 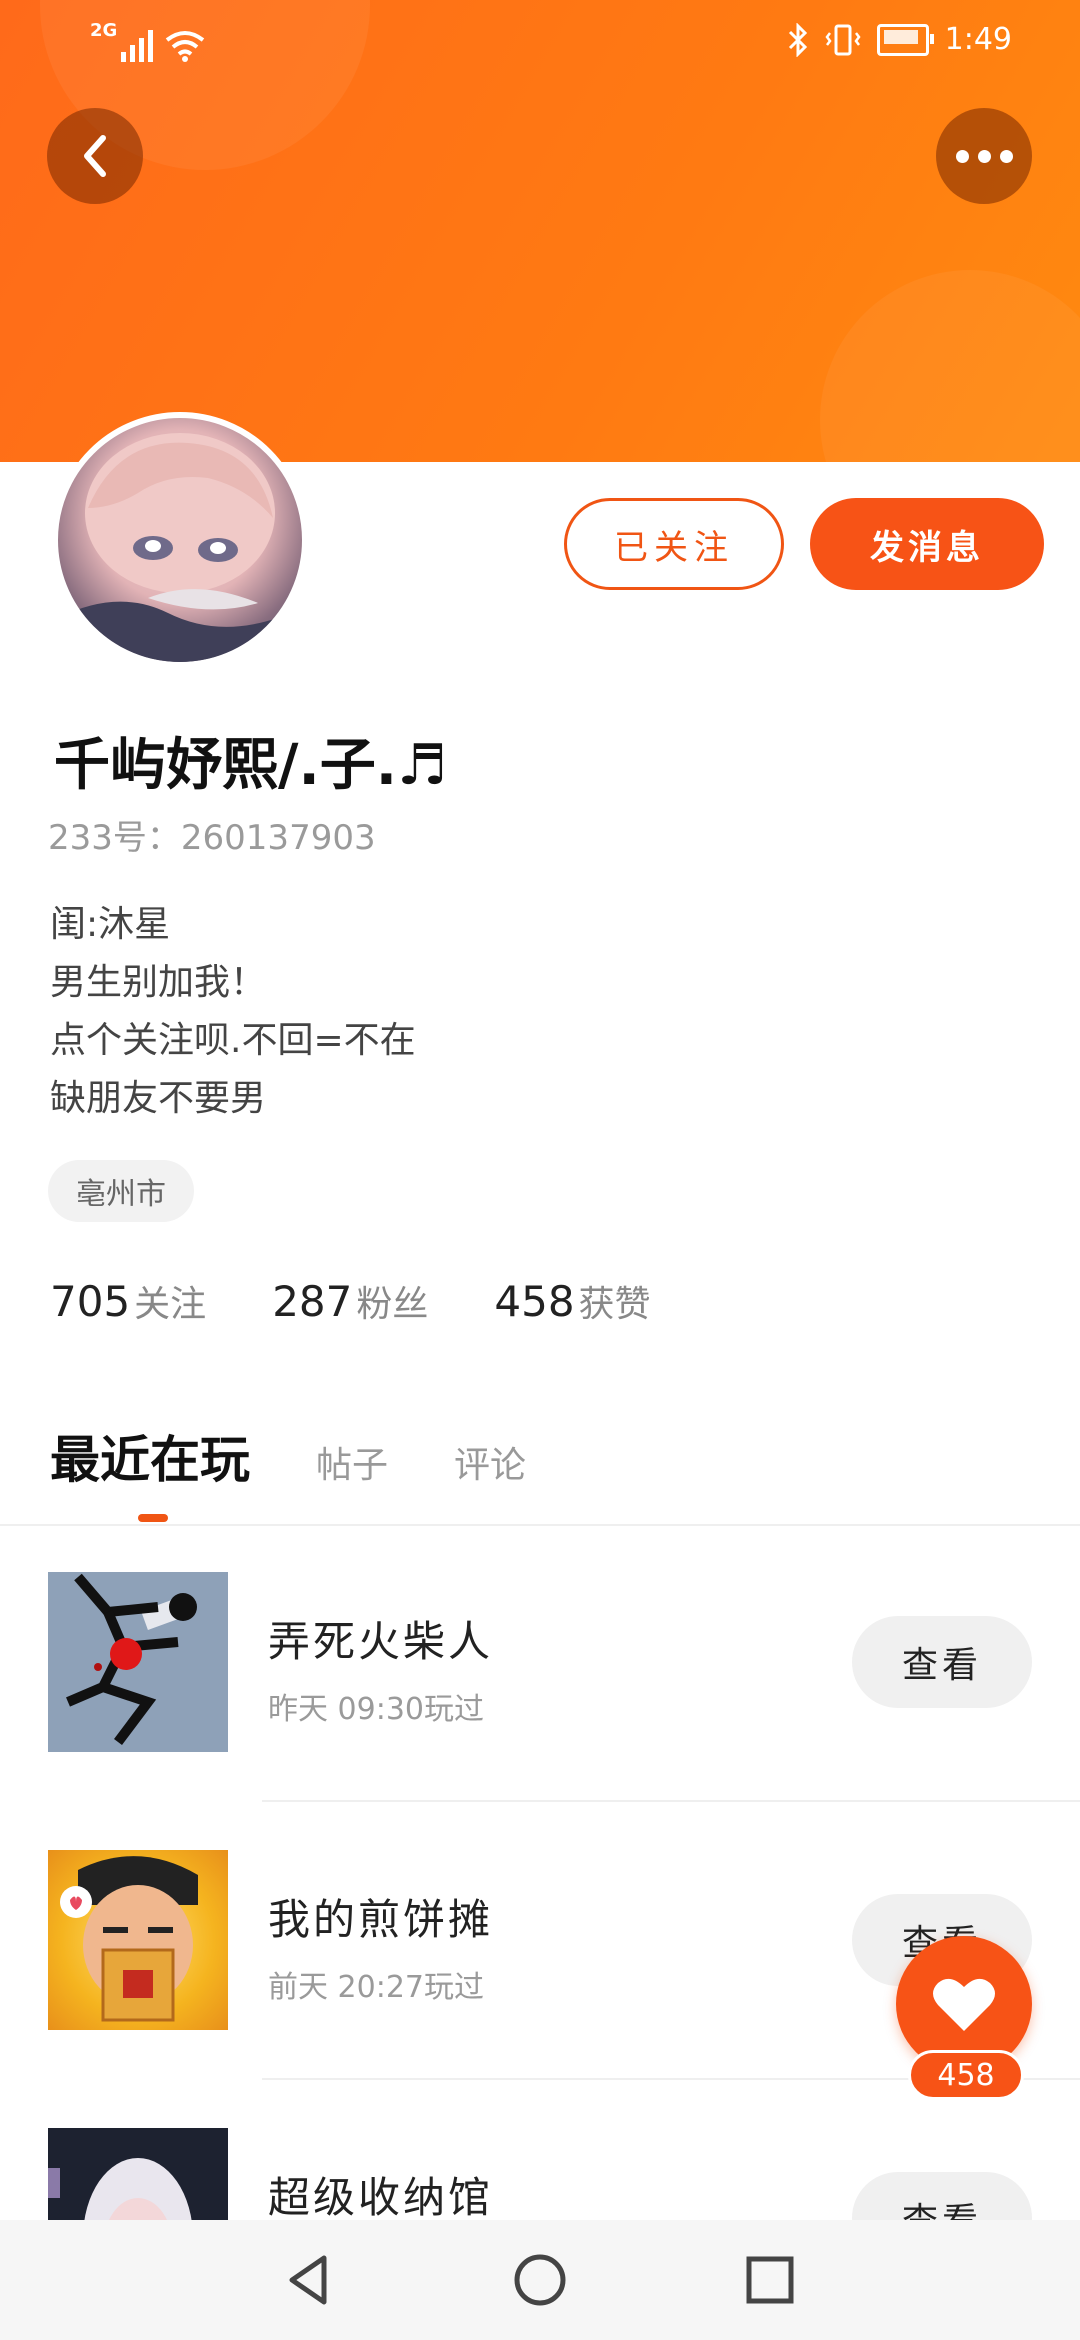 What do you see at coordinates (158, 982) in the screenshot?
I see `bio-line: 男生别加我！` at bounding box center [158, 982].